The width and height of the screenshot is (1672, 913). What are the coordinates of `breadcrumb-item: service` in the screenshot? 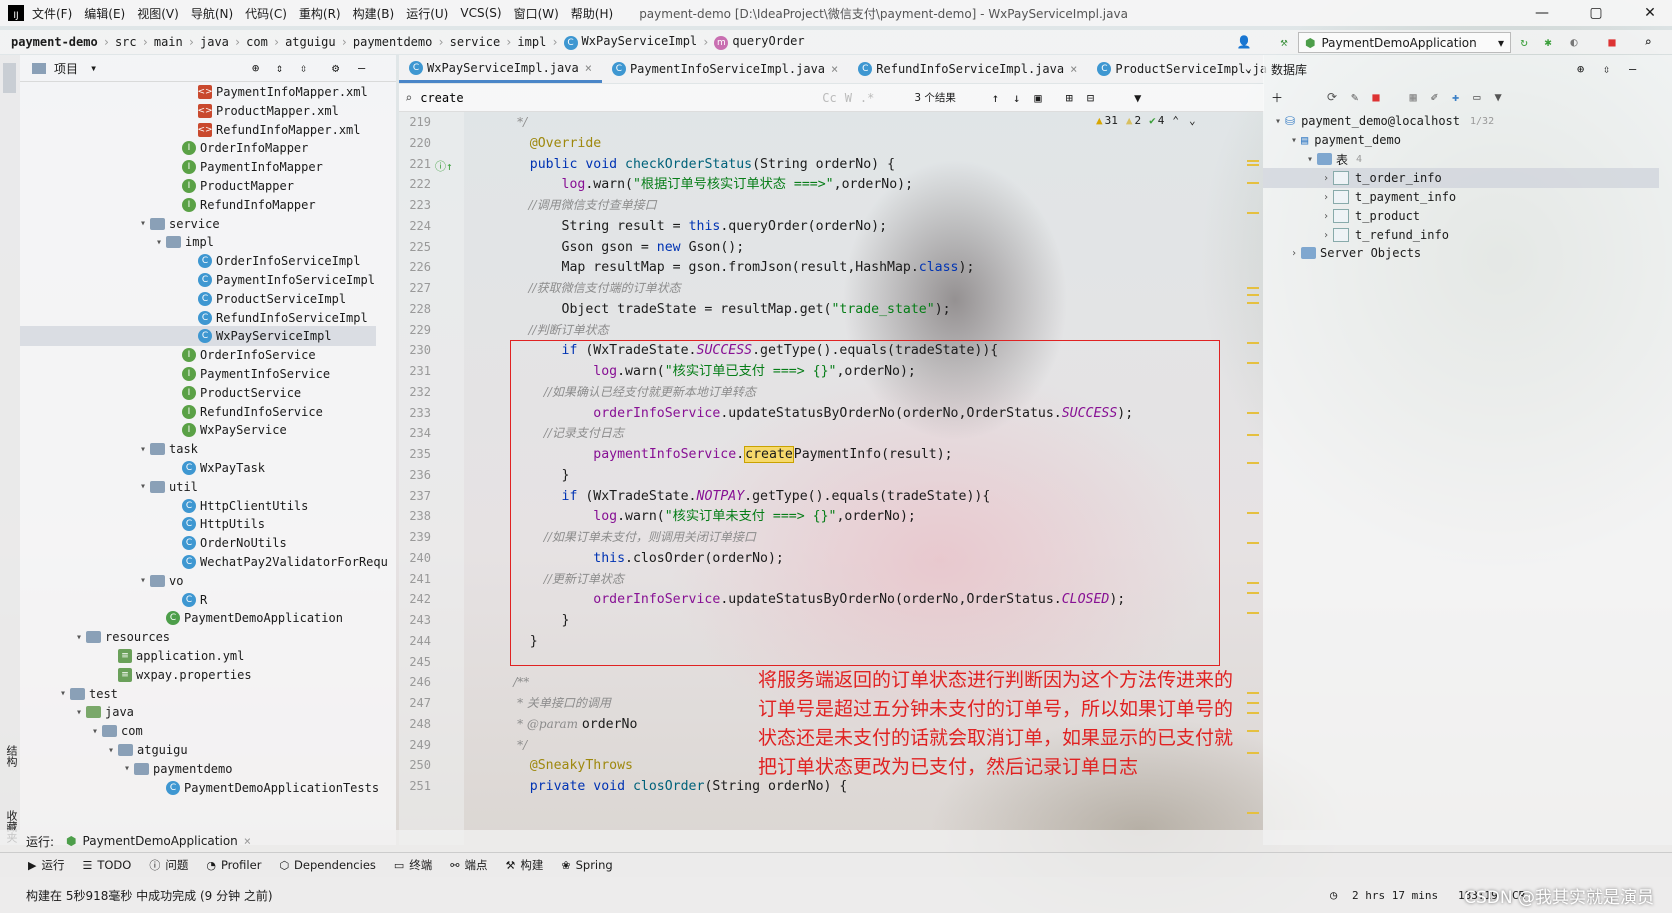 It's located at (475, 42).